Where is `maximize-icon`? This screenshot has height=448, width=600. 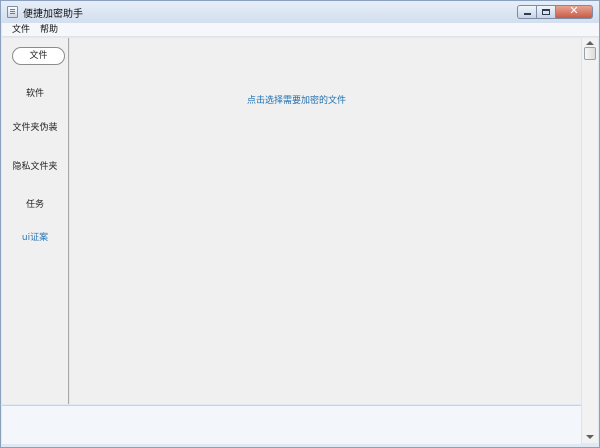 maximize-icon is located at coordinates (546, 12).